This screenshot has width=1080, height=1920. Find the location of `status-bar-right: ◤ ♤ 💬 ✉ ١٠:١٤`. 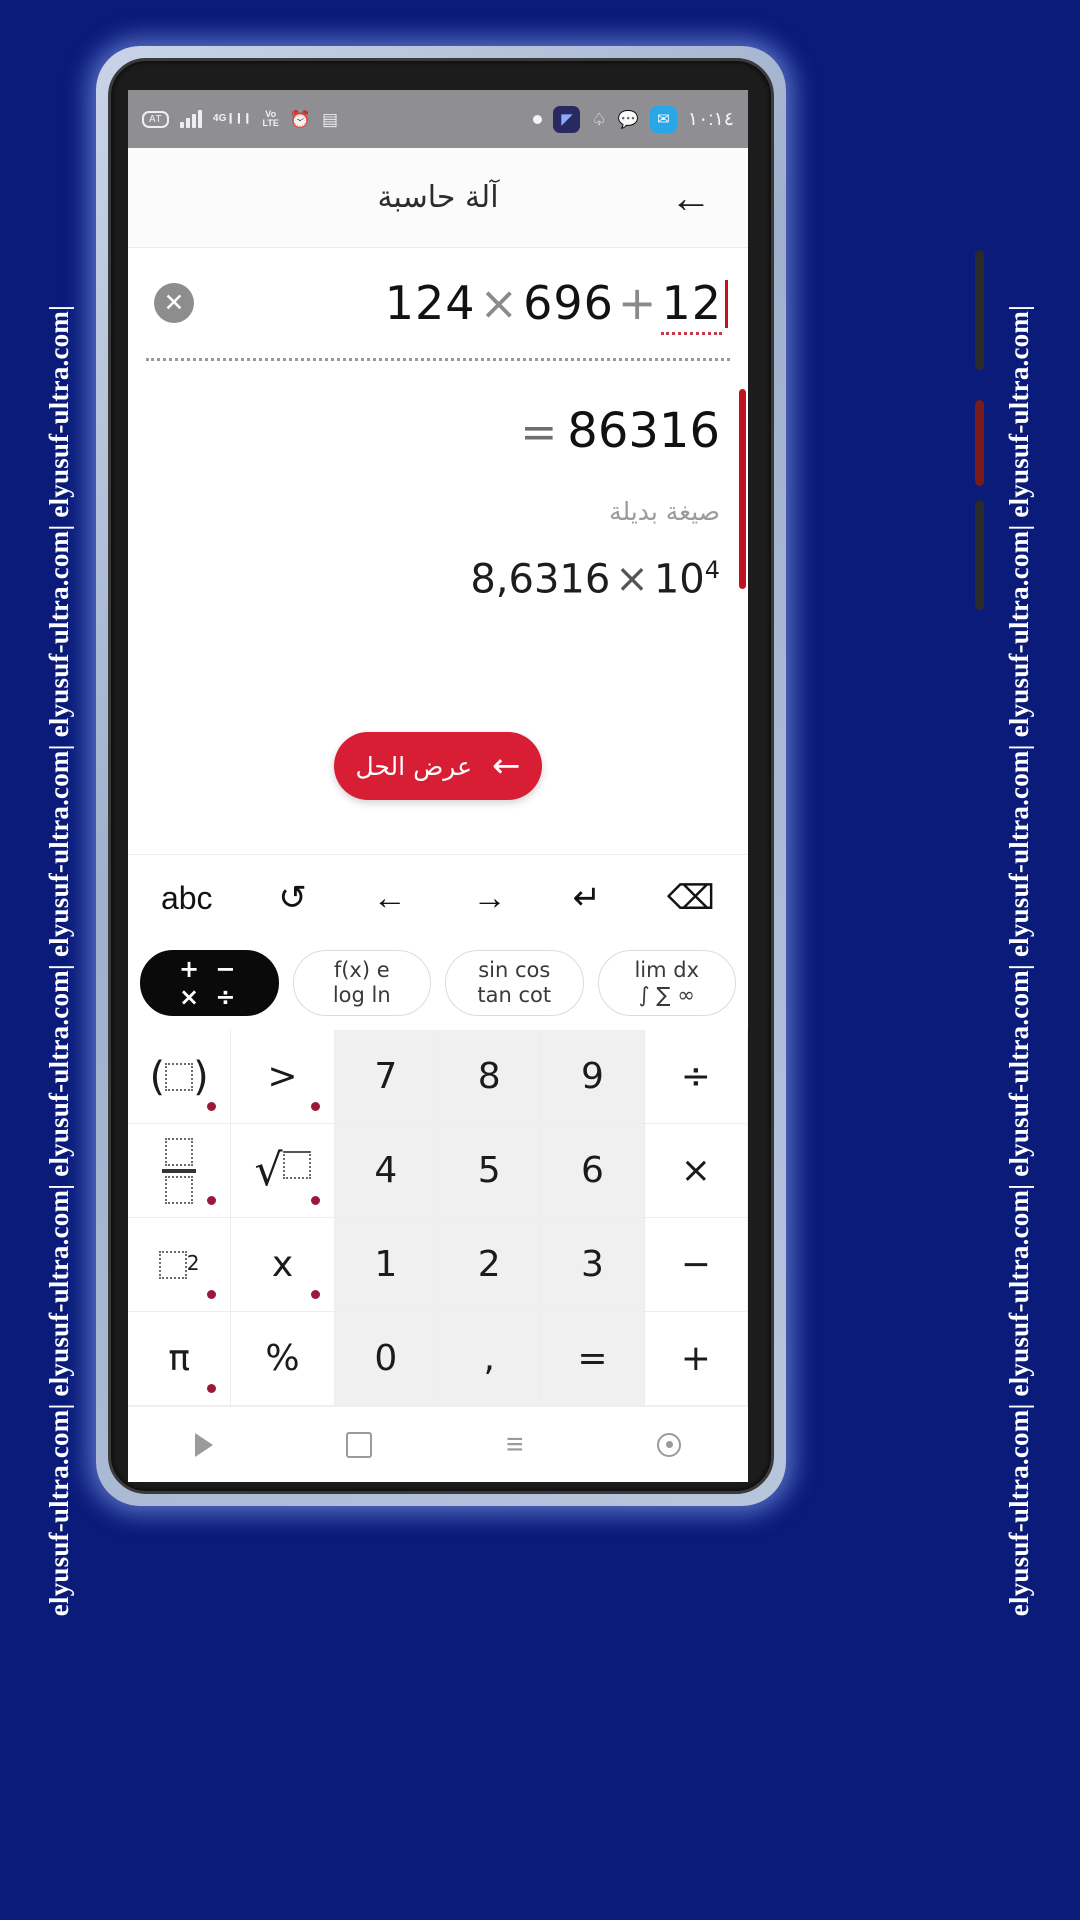

status-bar-right: ◤ ♤ 💬 ✉ ١٠:١٤ is located at coordinates (633, 119).